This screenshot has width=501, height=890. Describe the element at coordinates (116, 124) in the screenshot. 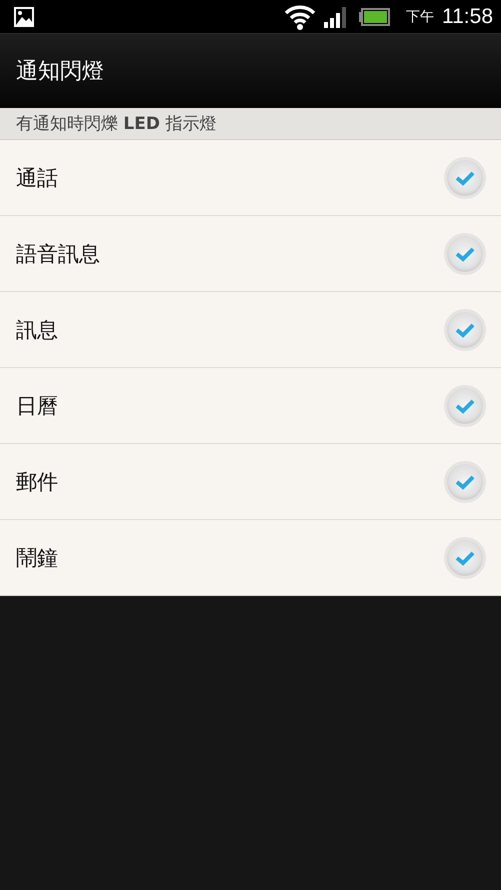

I see `section-title: 有通知時閃爍 LED 指示燈` at that location.